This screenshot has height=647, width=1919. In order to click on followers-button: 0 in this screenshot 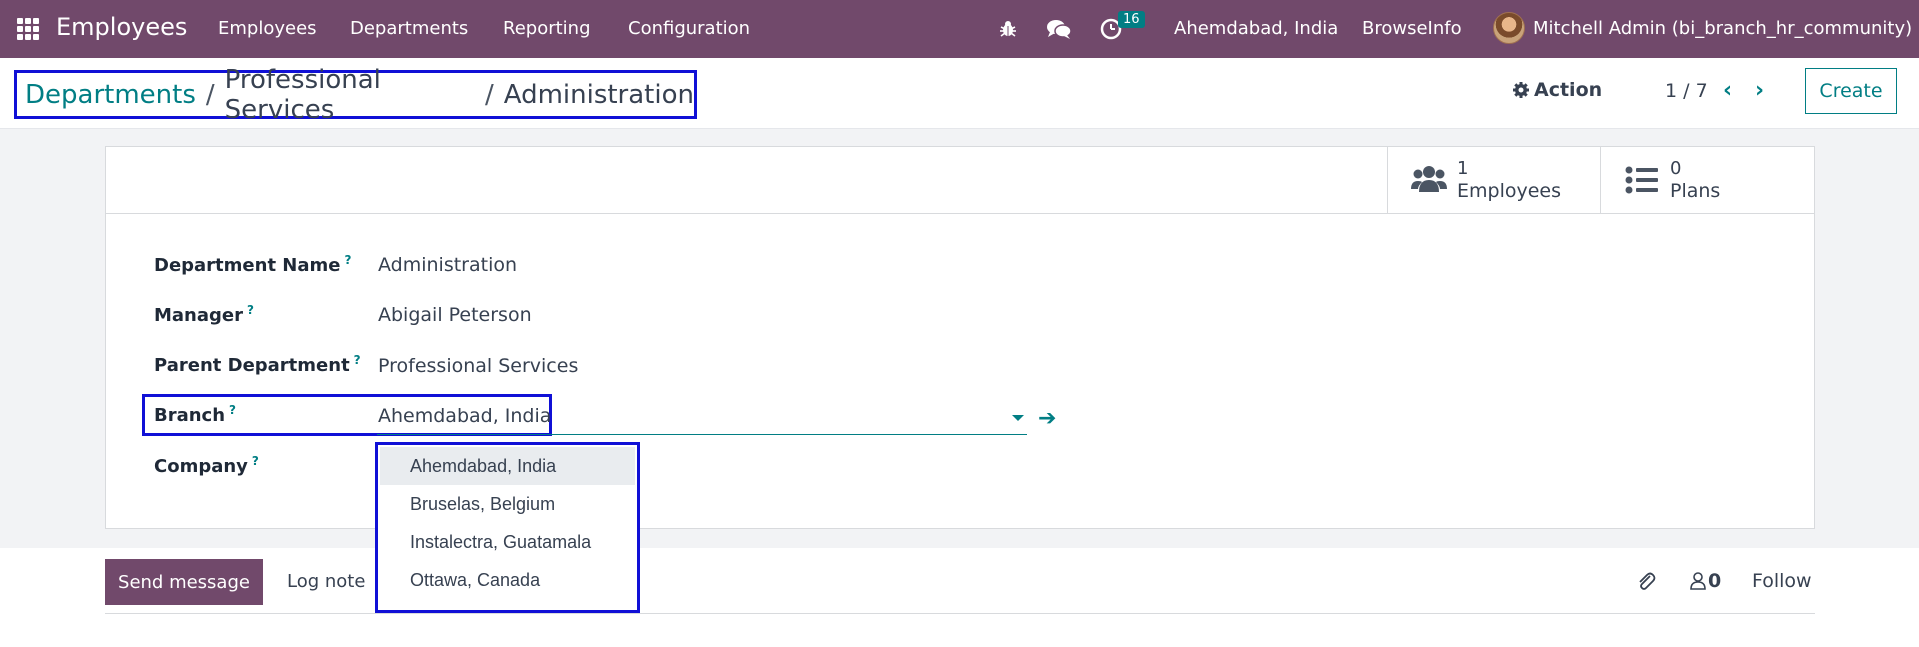, I will do `click(1705, 581)`.